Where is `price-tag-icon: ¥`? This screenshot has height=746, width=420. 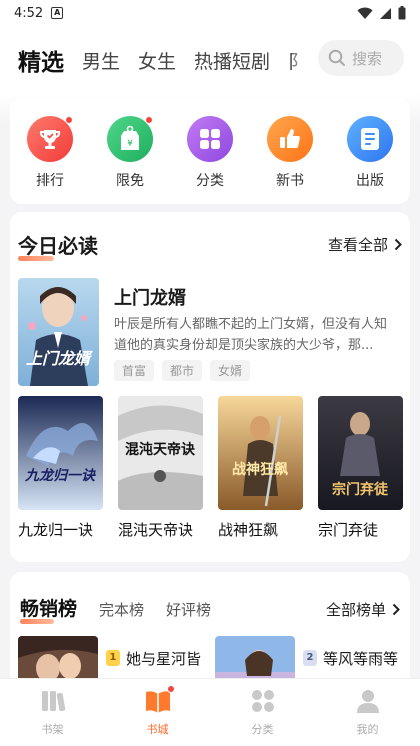
price-tag-icon: ¥ is located at coordinates (130, 137).